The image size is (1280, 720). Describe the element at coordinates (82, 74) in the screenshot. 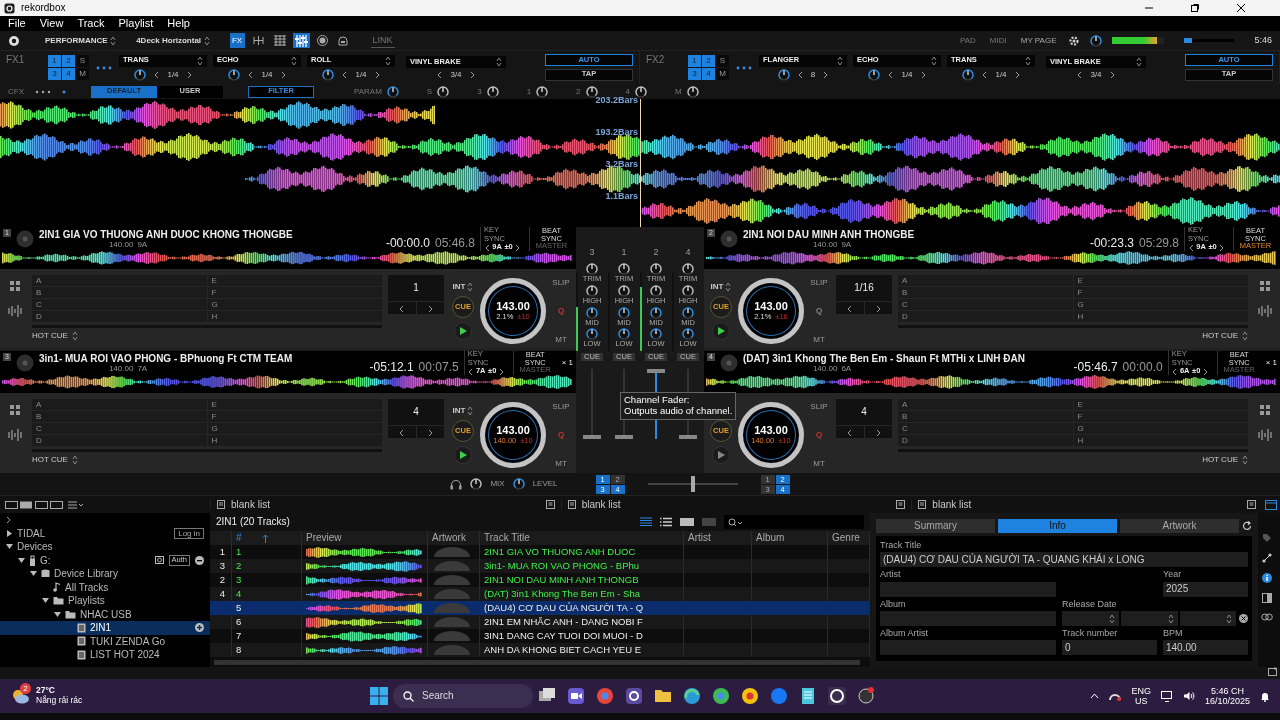

I see `mode-button: M` at that location.